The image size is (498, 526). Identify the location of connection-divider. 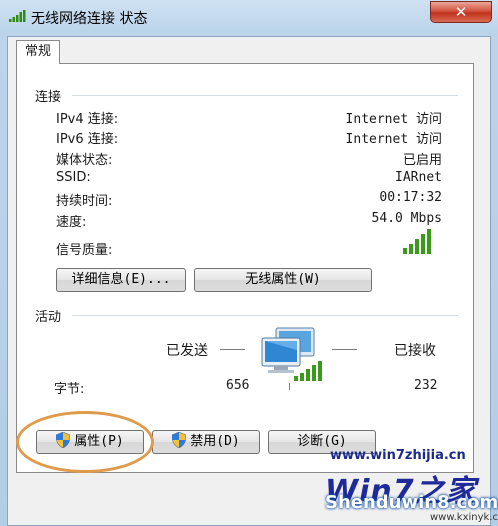
(265, 95).